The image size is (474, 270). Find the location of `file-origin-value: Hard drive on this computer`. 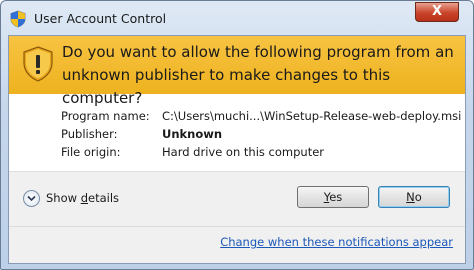

file-origin-value: Hard drive on this computer is located at coordinates (243, 152).